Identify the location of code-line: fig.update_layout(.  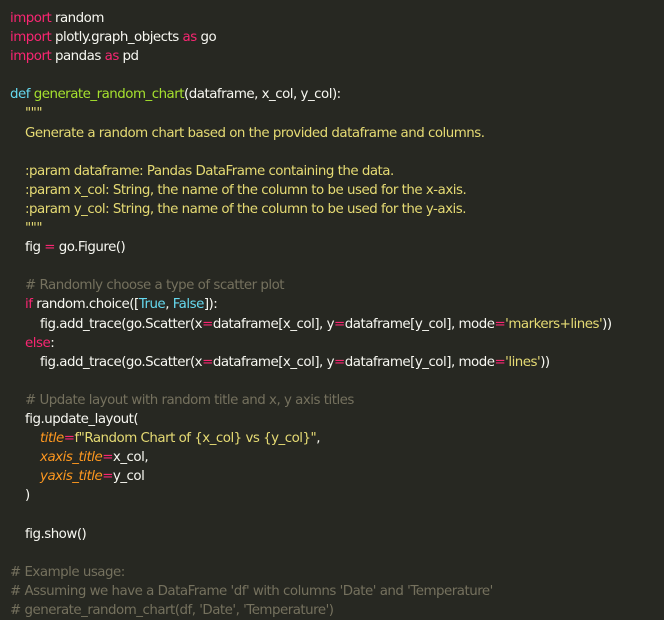
(337, 419).